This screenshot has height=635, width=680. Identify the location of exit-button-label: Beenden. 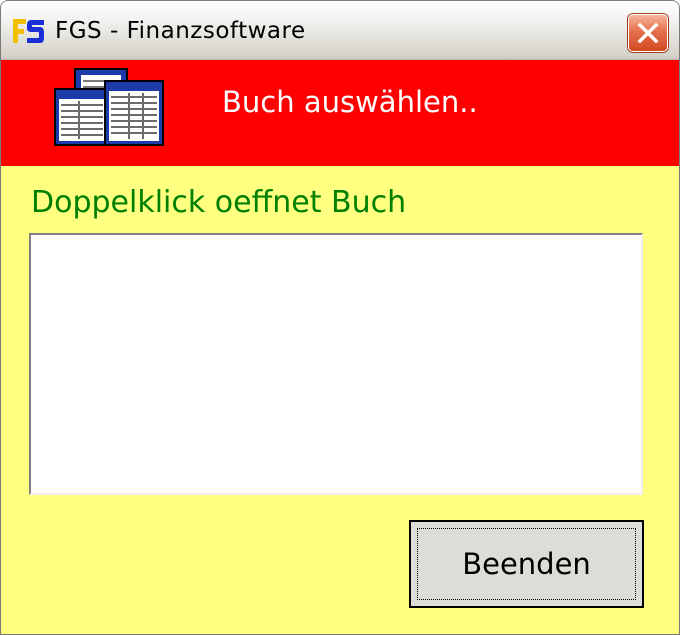
(526, 564).